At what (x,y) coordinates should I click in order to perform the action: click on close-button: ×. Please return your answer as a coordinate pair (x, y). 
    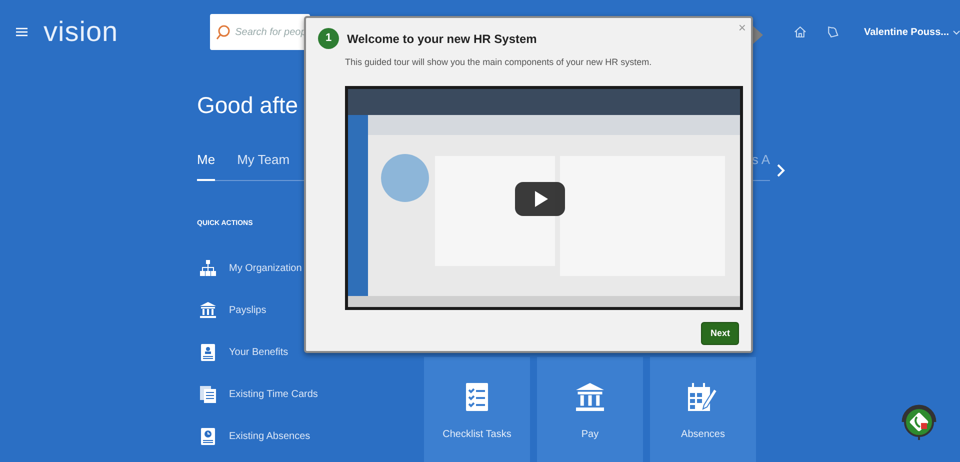
    Looking at the image, I should click on (742, 28).